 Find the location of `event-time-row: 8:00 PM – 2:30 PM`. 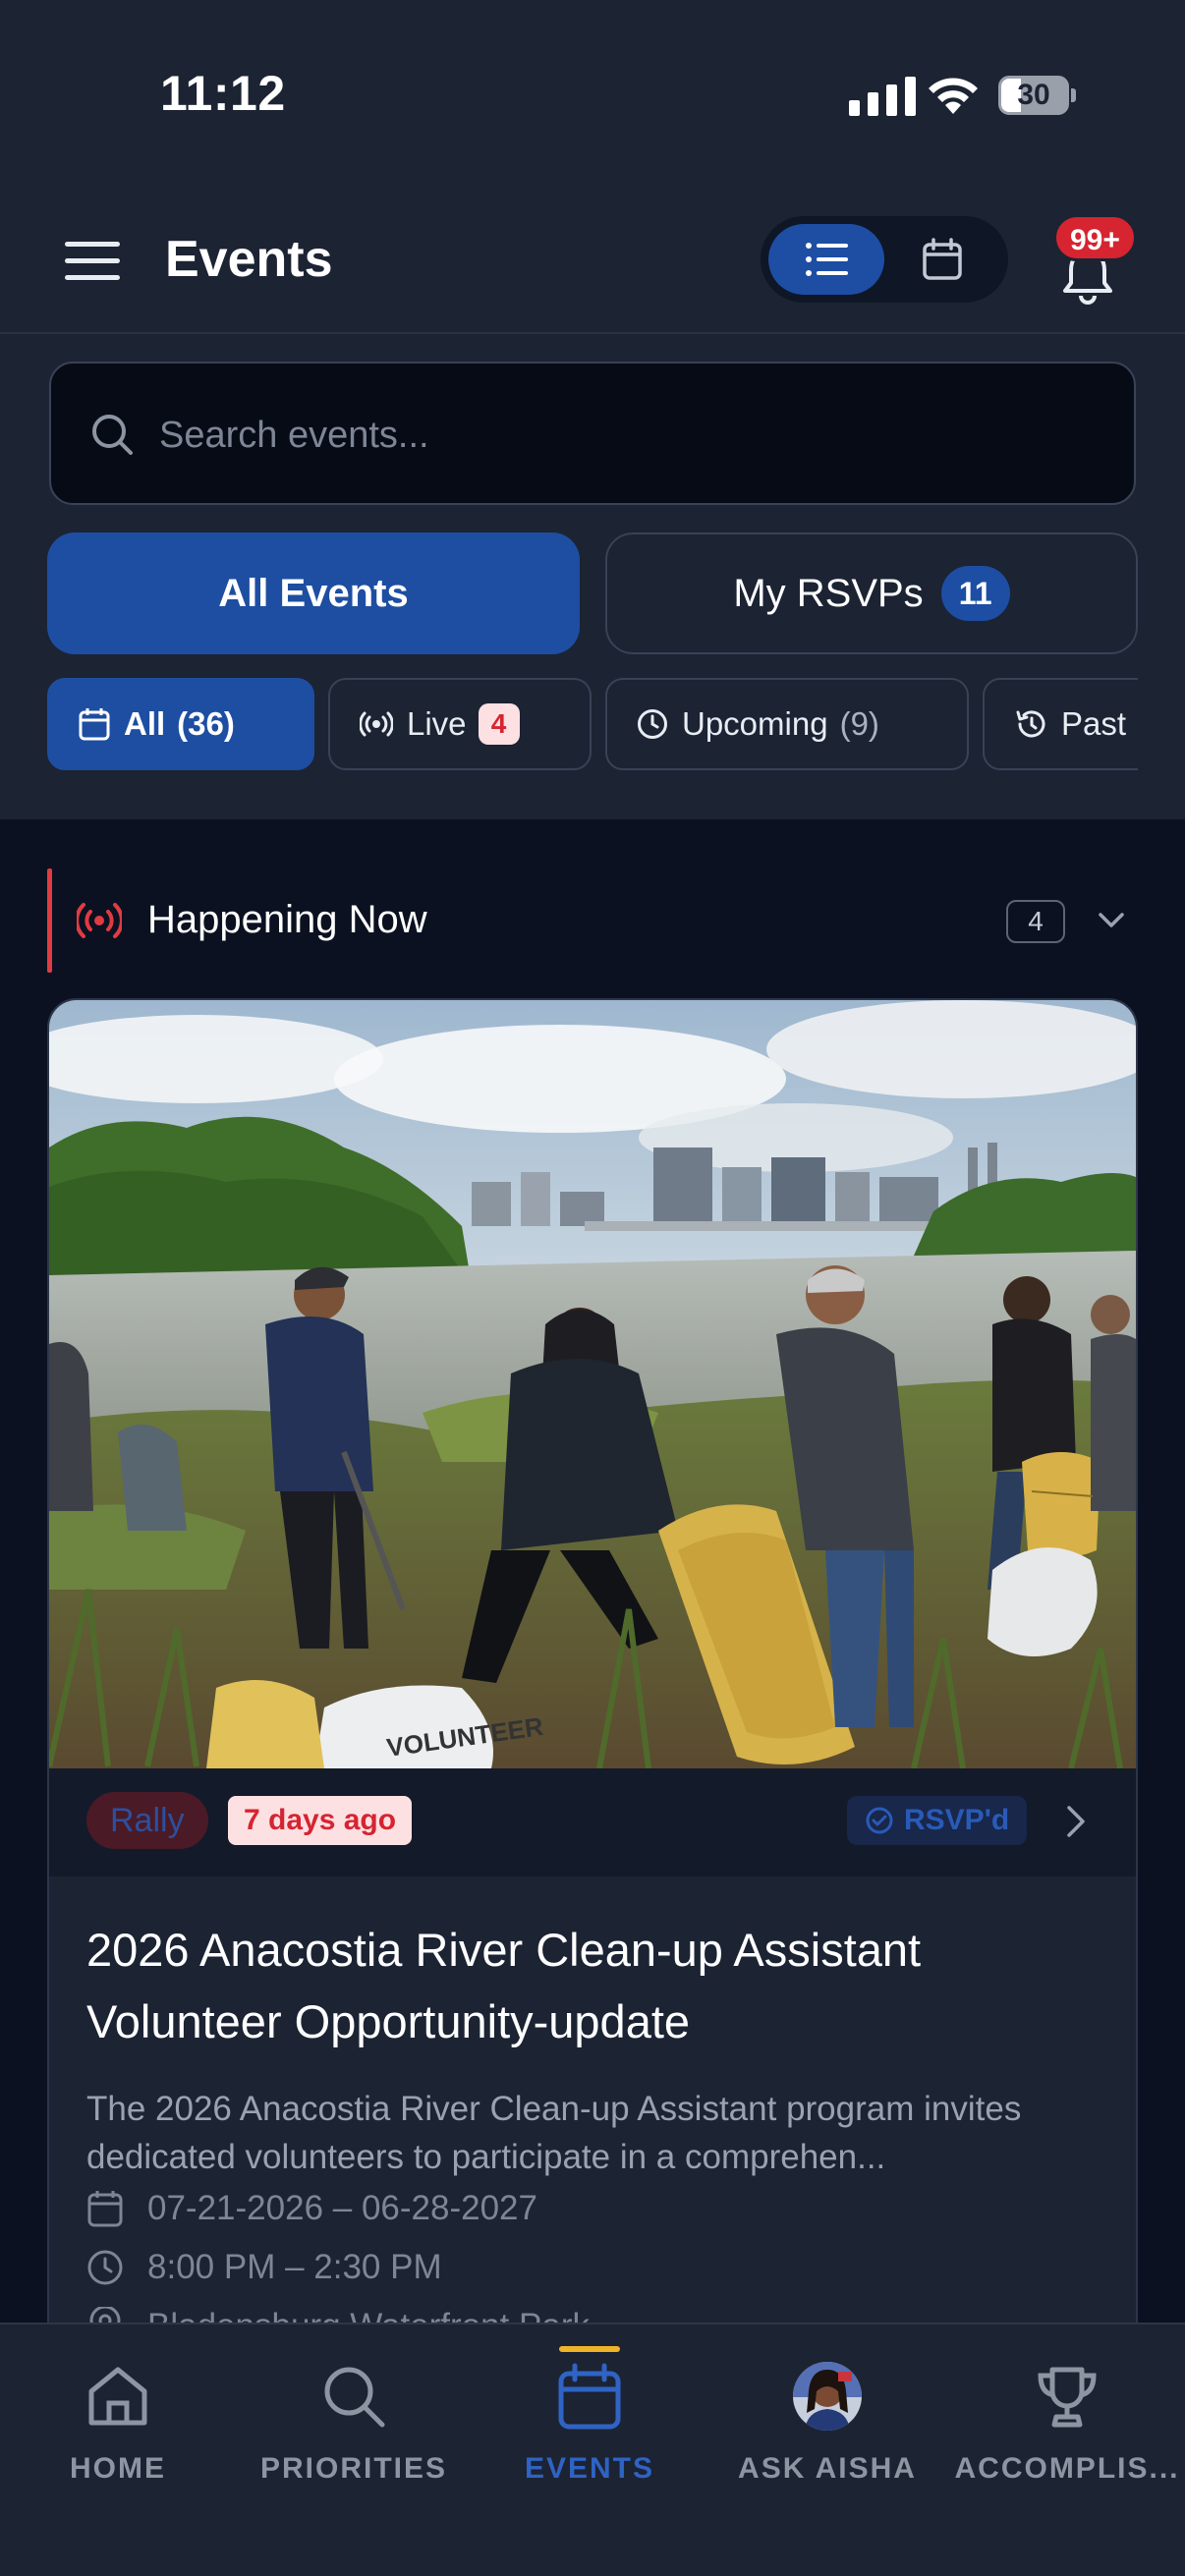

event-time-row: 8:00 PM – 2:30 PM is located at coordinates (264, 2267).